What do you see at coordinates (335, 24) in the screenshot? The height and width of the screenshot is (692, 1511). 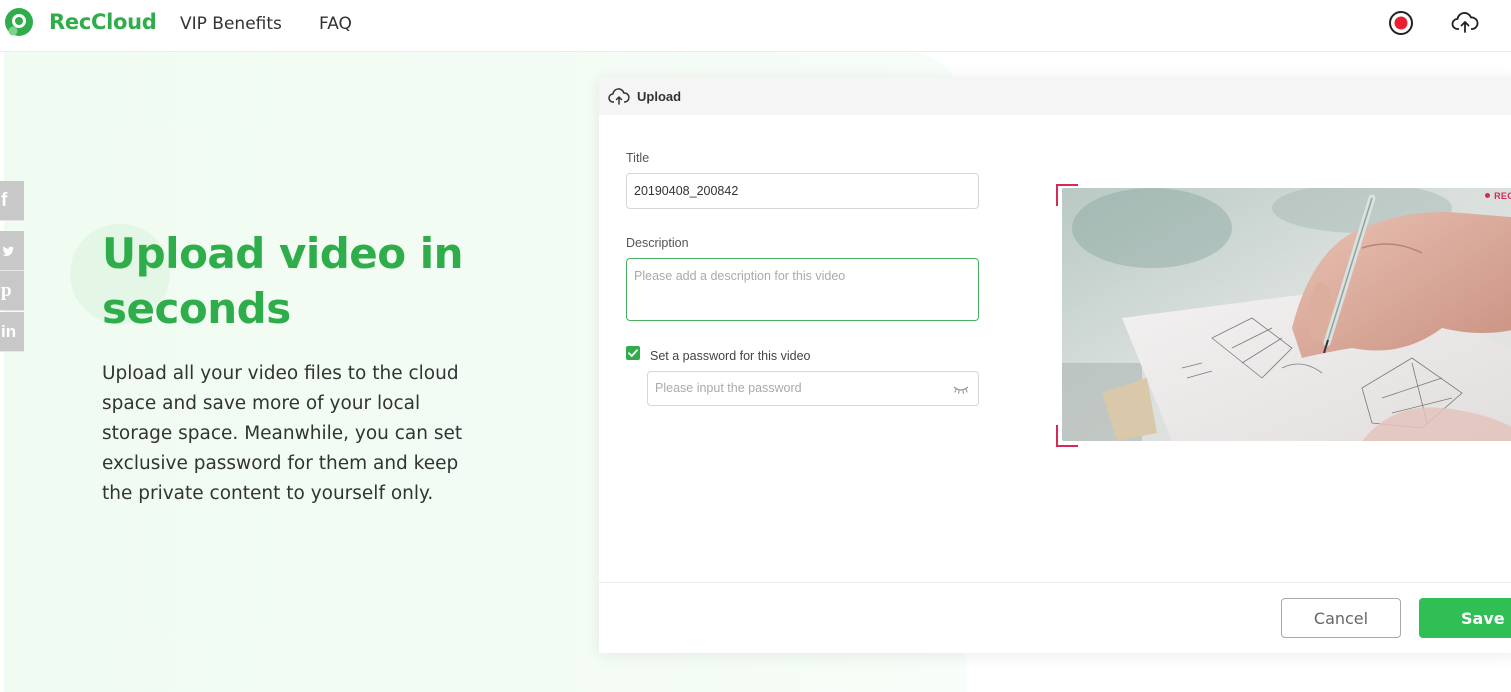 I see `nav-faq: FAQ` at bounding box center [335, 24].